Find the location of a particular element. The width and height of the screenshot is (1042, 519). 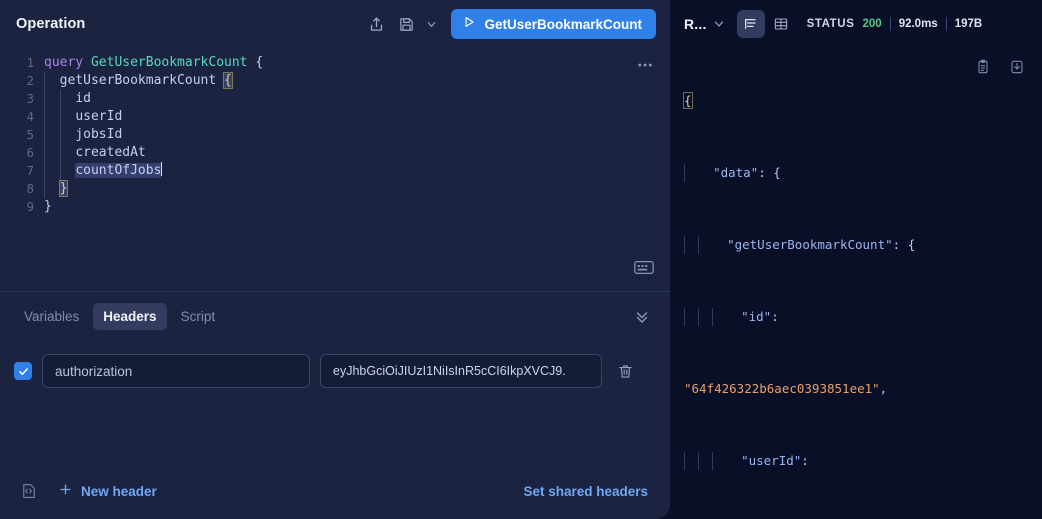

json-key: "id" is located at coordinates (756, 316).